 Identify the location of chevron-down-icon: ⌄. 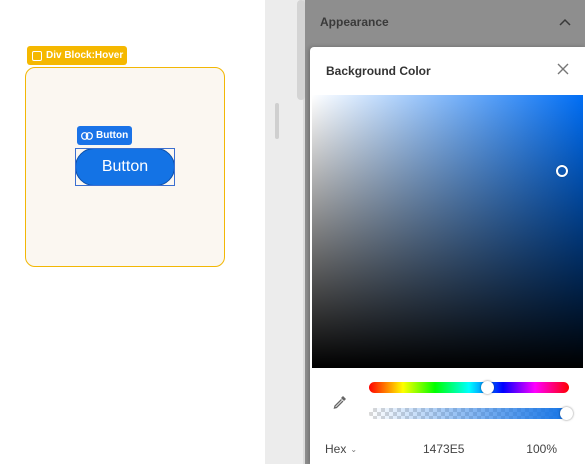
(354, 449).